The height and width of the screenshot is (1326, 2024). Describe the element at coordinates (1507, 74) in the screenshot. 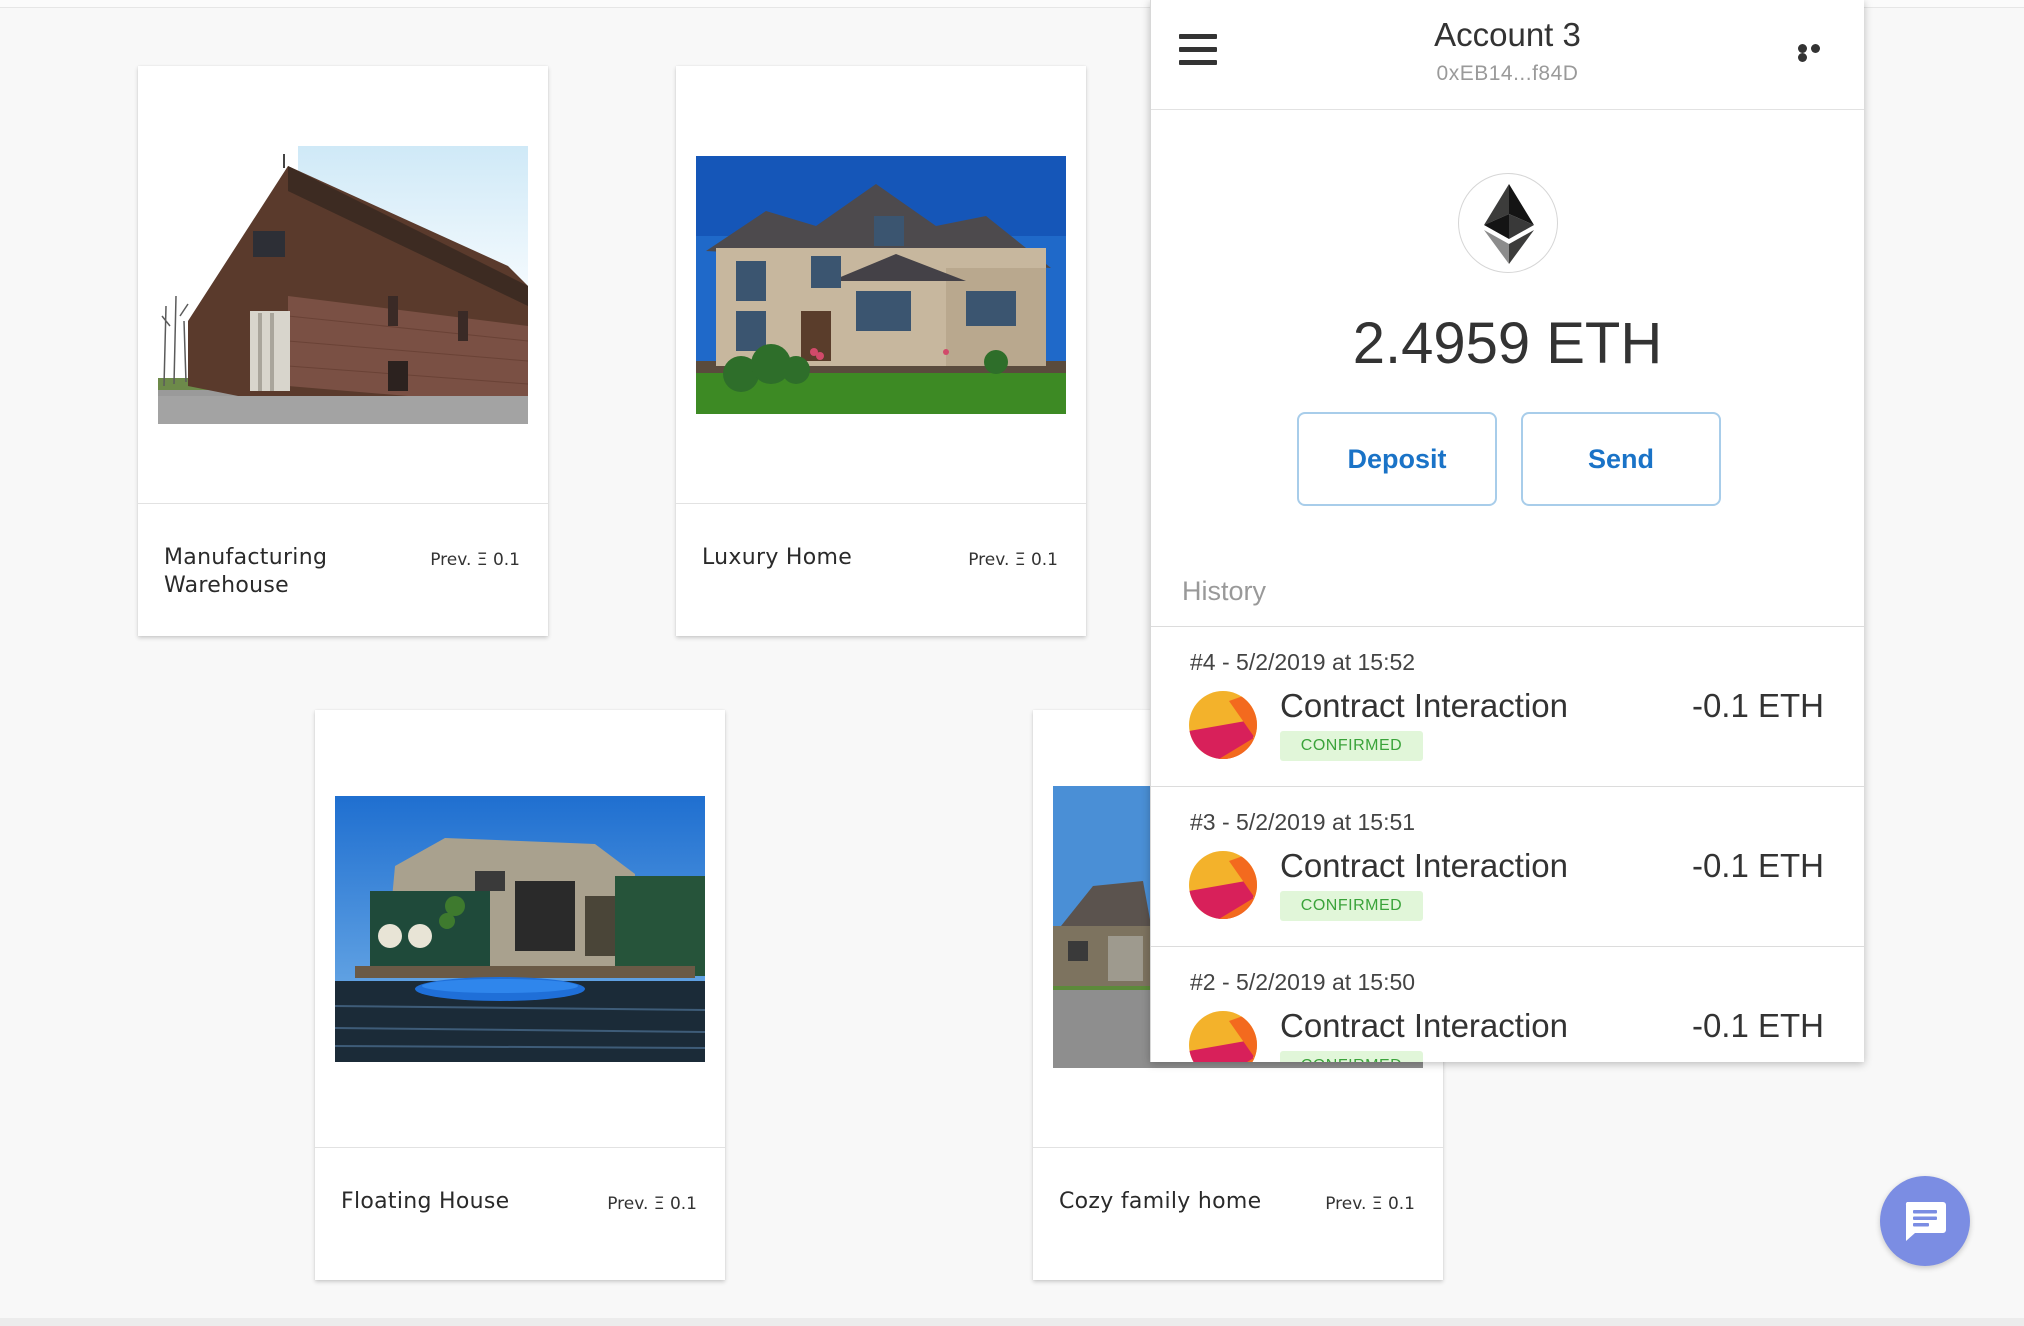

I see `account-address: 0xEB14...f84D` at that location.